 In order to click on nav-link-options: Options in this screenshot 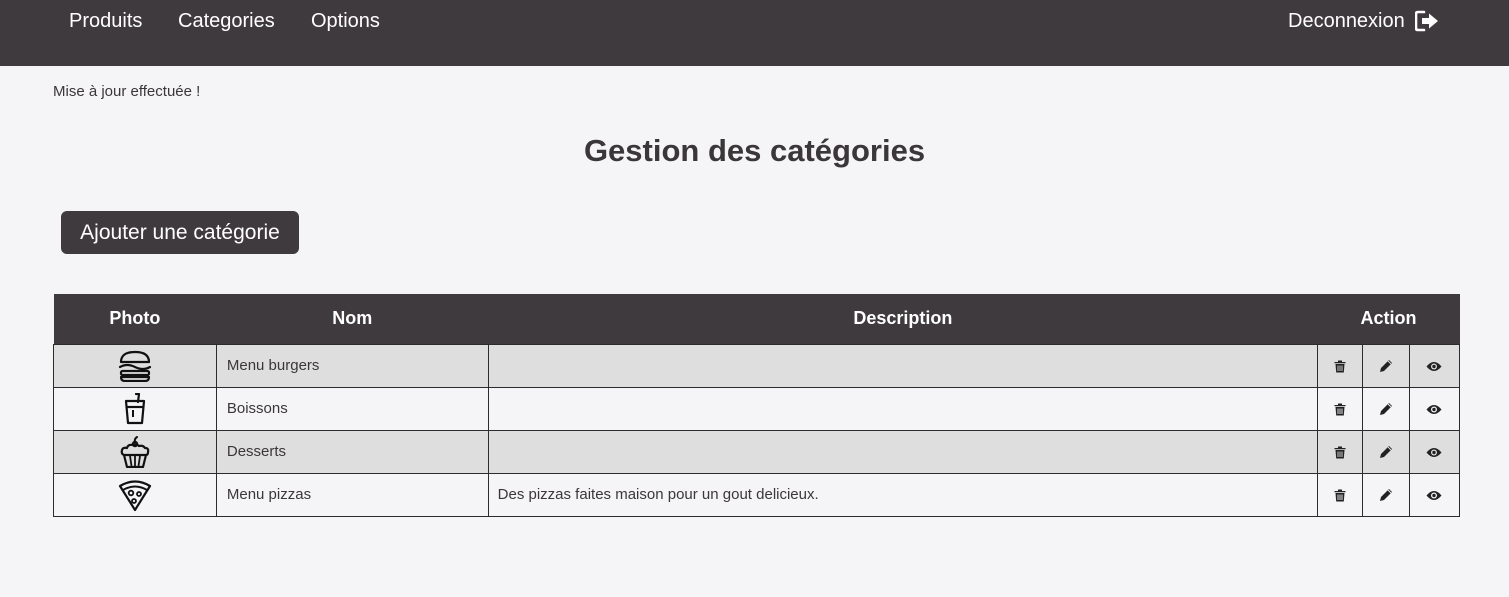, I will do `click(345, 21)`.